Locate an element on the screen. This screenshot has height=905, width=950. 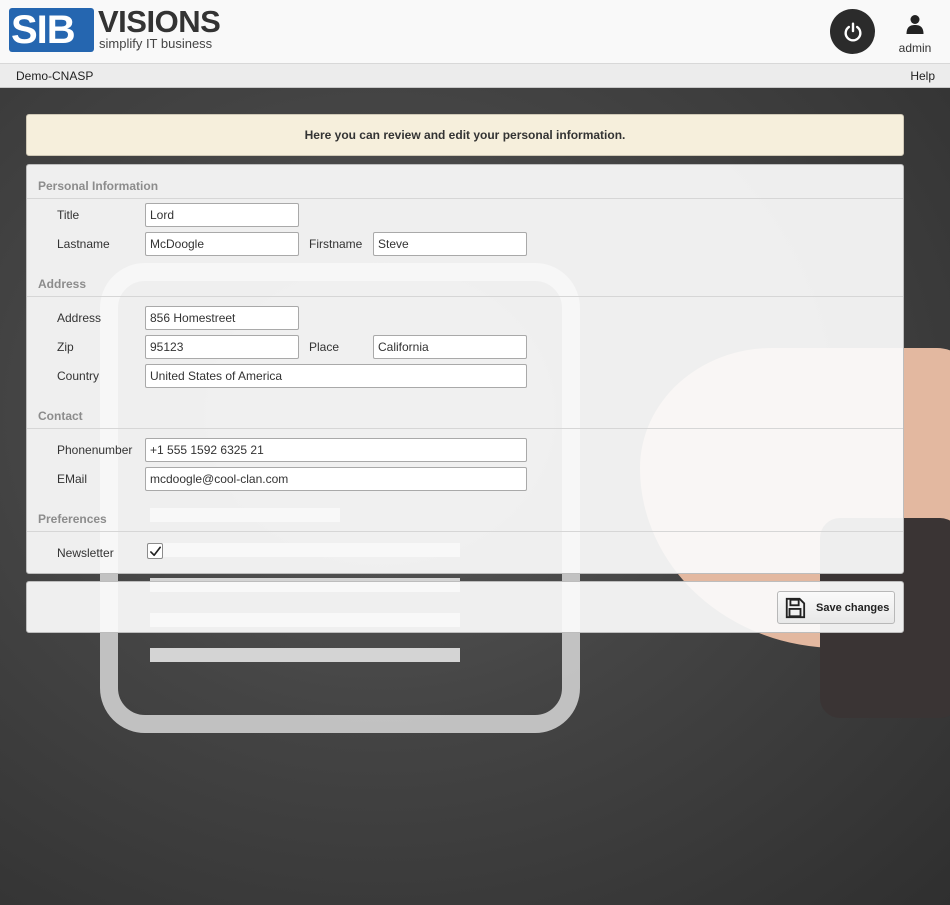
logo-tagline: simplify IT business is located at coordinates (156, 43).